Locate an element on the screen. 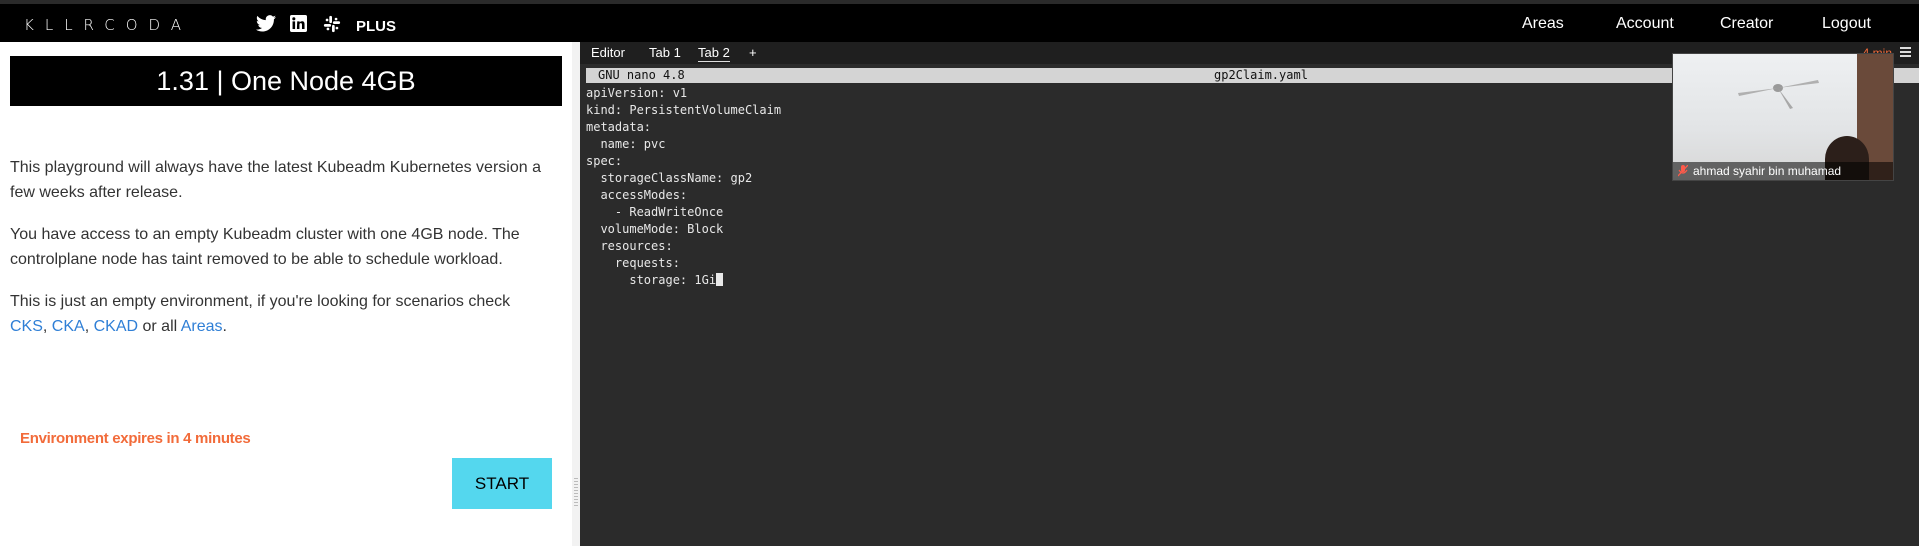 The image size is (1919, 546). code-line: - ReadWriteOnce is located at coordinates (655, 212).